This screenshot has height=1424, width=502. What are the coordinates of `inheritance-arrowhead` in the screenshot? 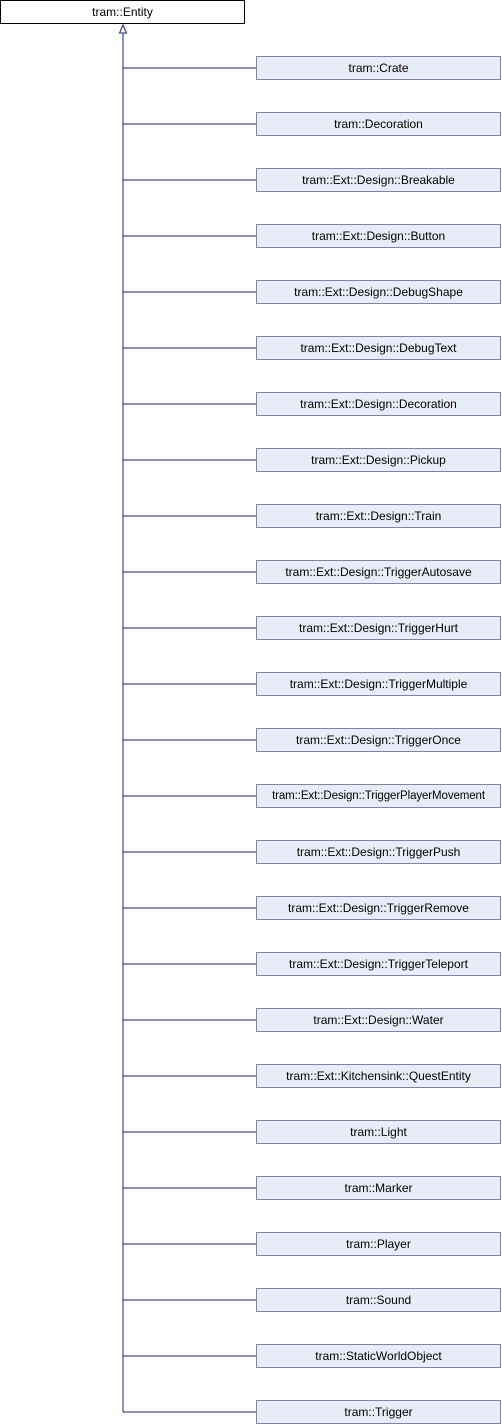 It's located at (123, 28).